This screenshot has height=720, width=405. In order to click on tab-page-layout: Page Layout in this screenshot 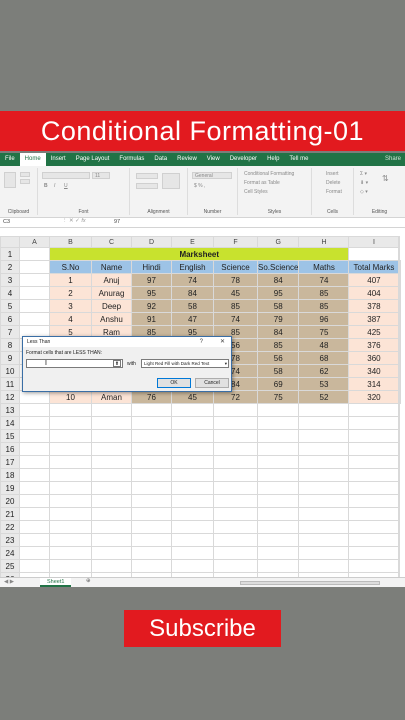, I will do `click(93, 159)`.